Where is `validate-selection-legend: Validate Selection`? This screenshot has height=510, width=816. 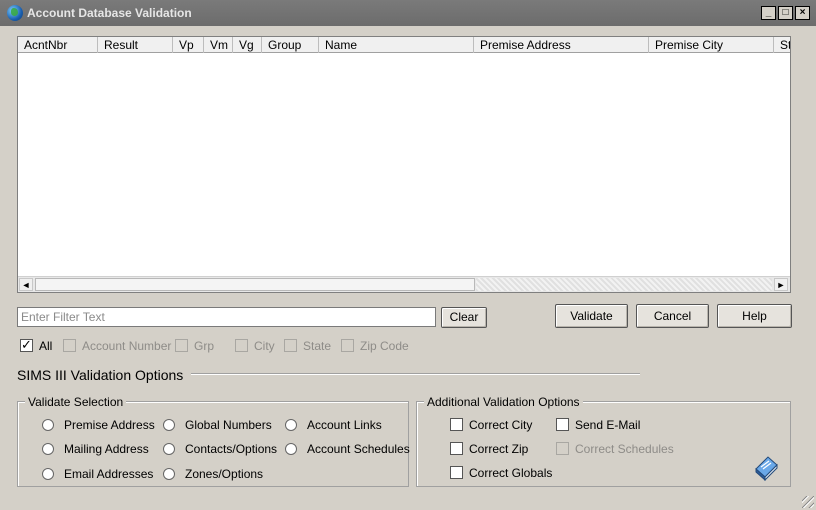
validate-selection-legend: Validate Selection is located at coordinates (76, 402).